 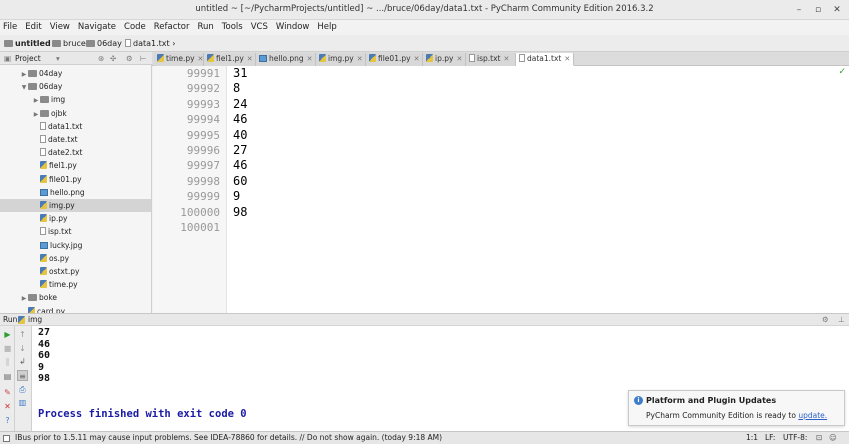 What do you see at coordinates (107, 43) in the screenshot?
I see `breadcrumb-06day: 06day ›` at bounding box center [107, 43].